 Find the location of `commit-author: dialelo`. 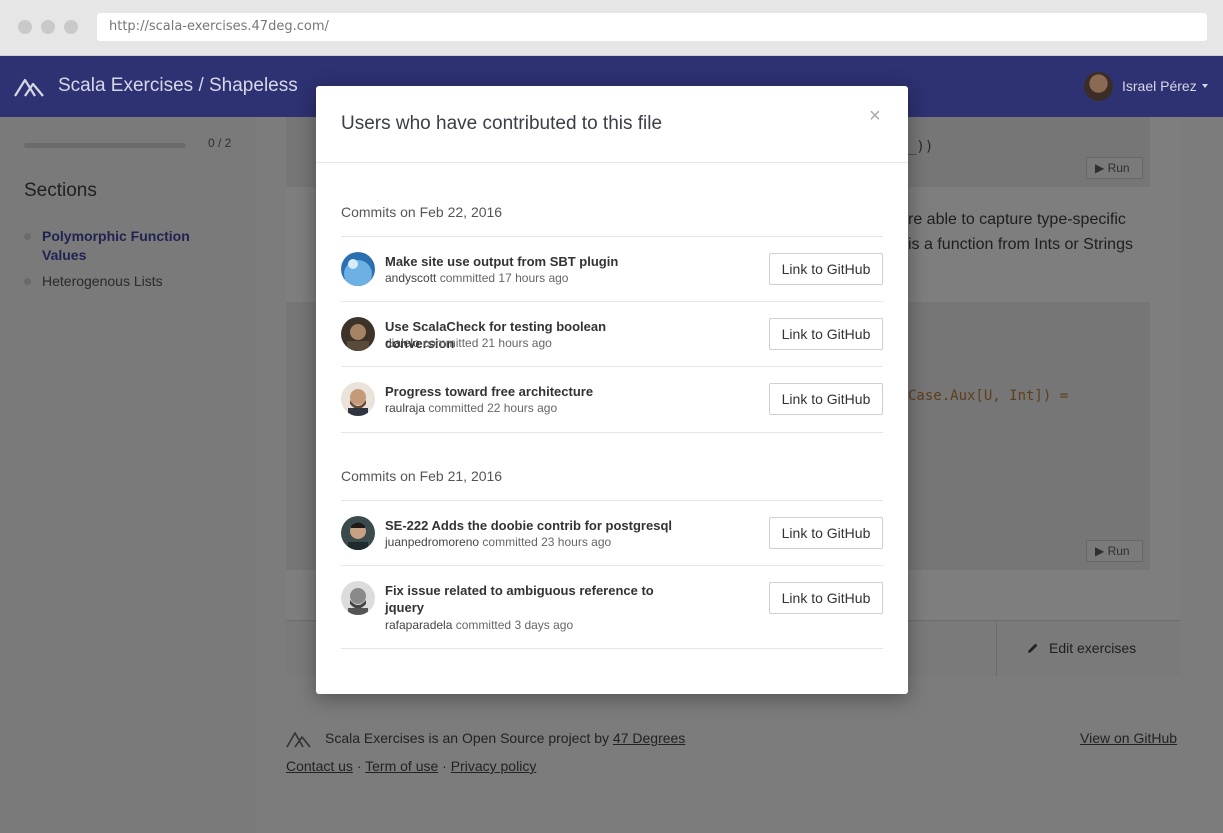

commit-author: dialelo is located at coordinates (402, 343).